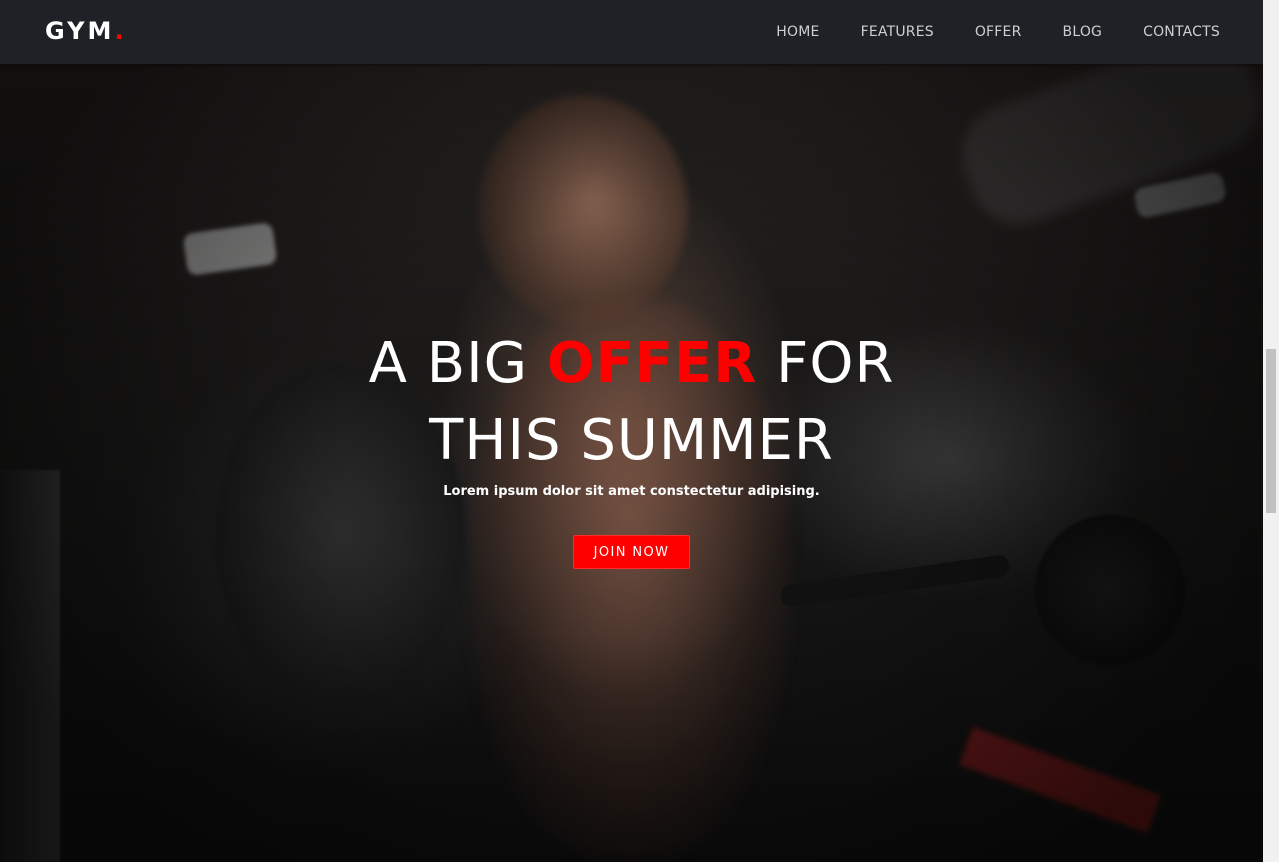 This screenshot has height=862, width=1279. Describe the element at coordinates (631, 552) in the screenshot. I see `join-now-button: JOIN NOW` at that location.